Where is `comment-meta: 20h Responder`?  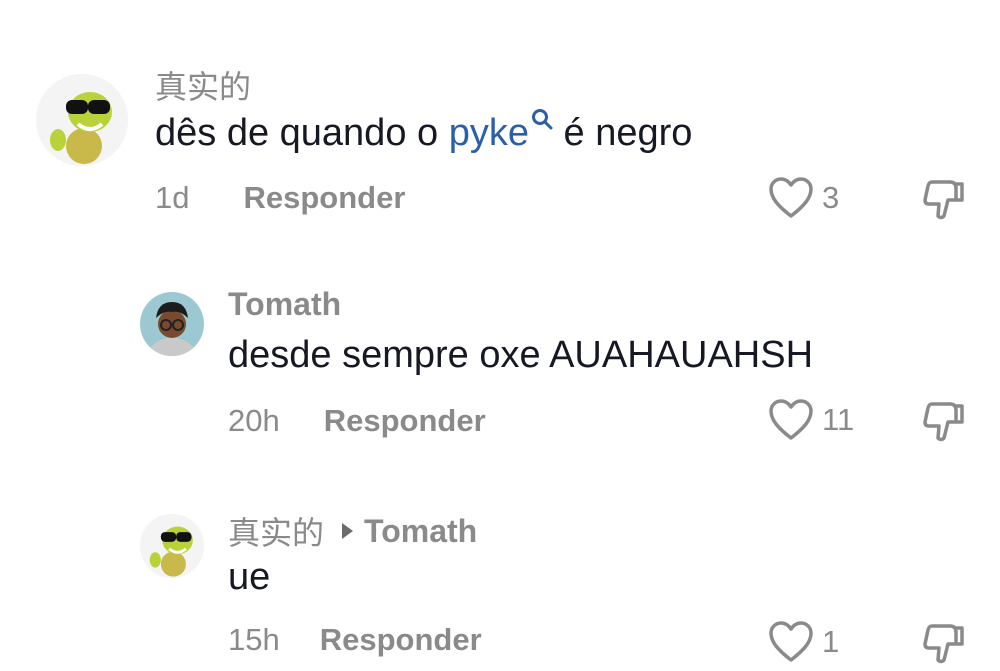
comment-meta: 20h Responder is located at coordinates (357, 421).